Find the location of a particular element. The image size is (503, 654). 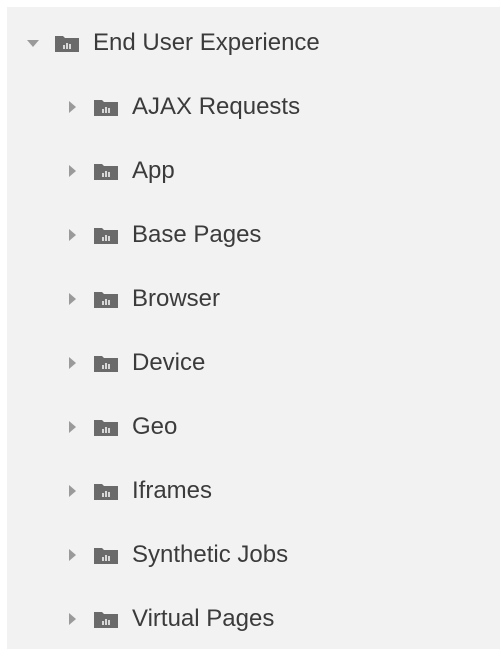

tree-node-label: End User Experience is located at coordinates (206, 42).